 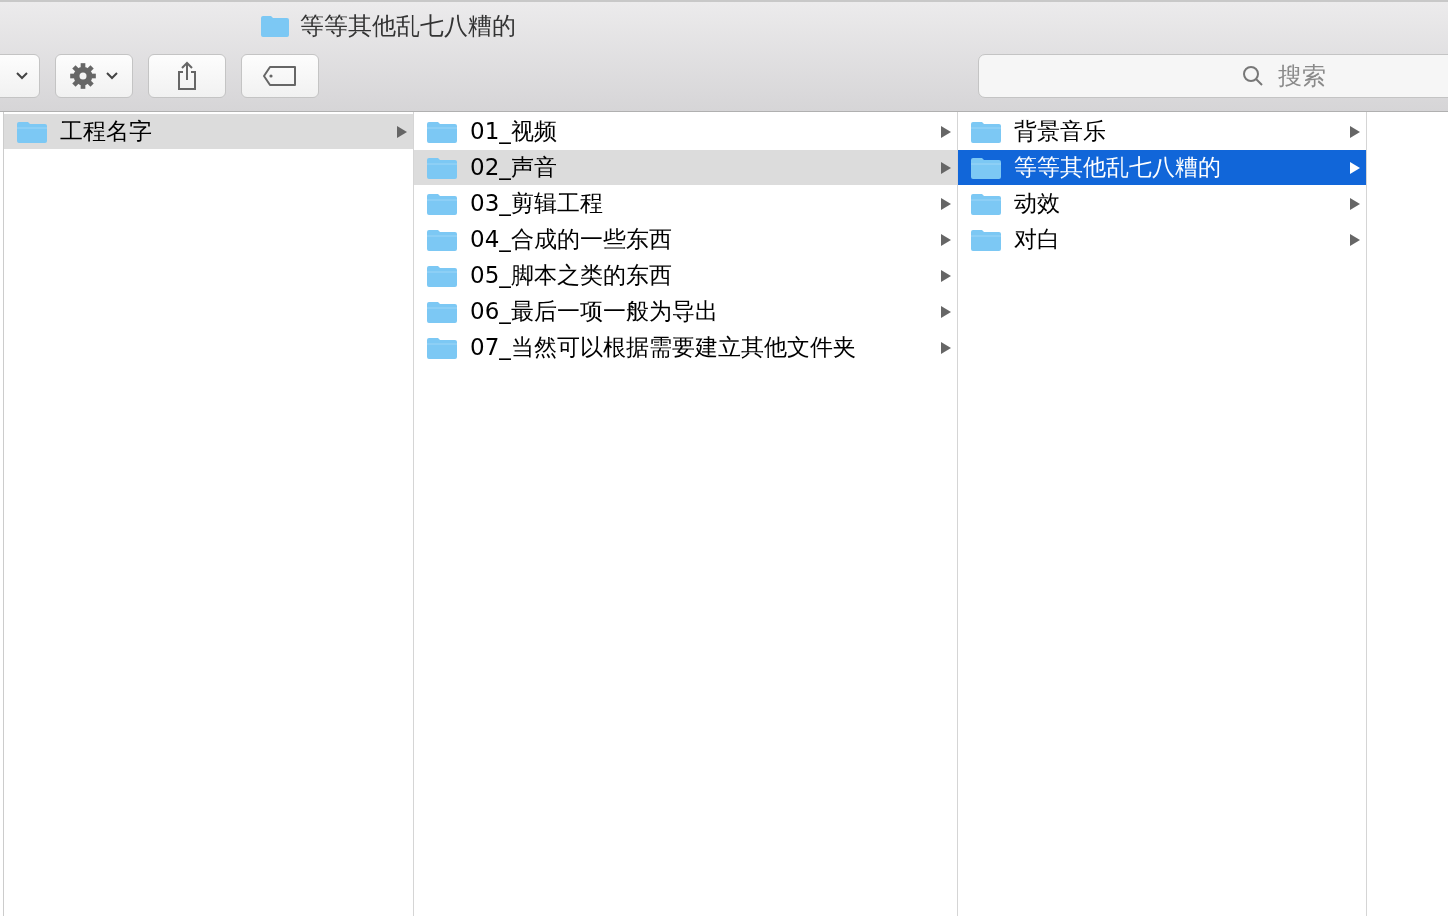 What do you see at coordinates (1213, 76) in the screenshot?
I see `search-field: 搜索` at bounding box center [1213, 76].